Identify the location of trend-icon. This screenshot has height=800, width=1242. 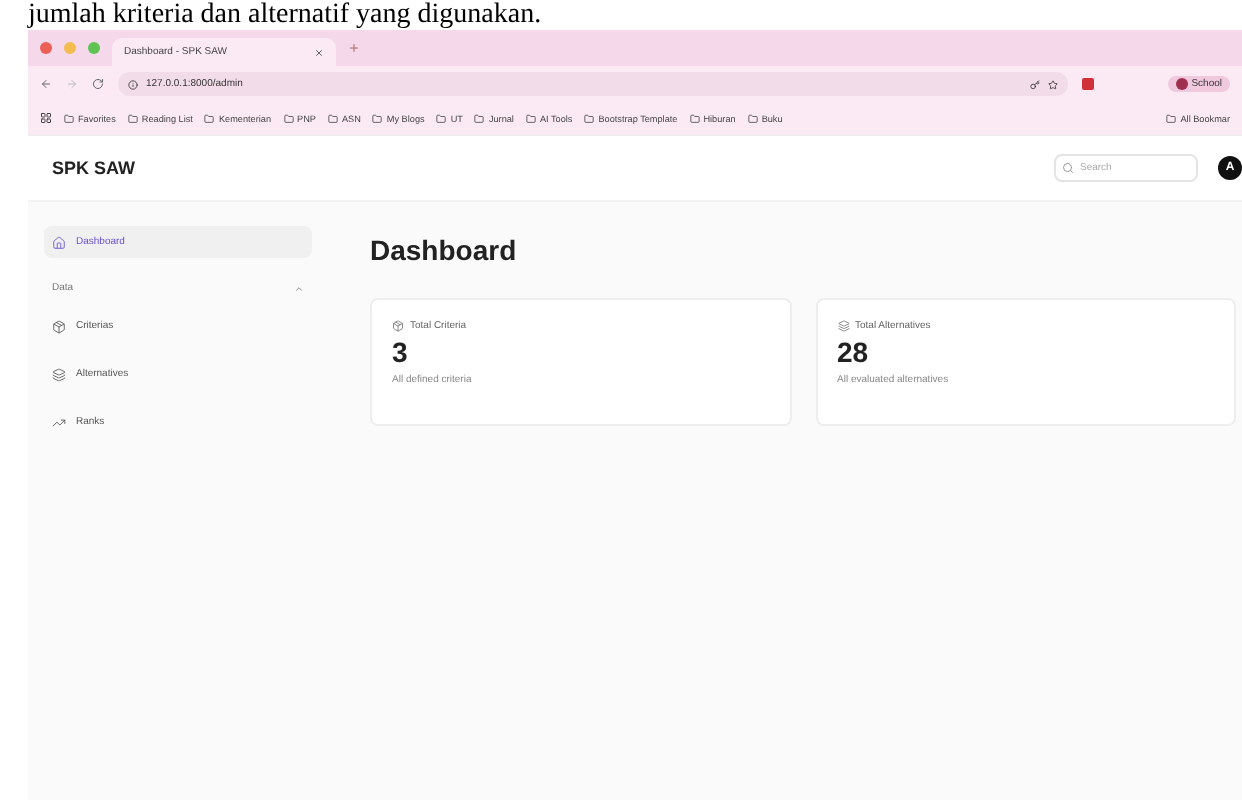
(59, 422).